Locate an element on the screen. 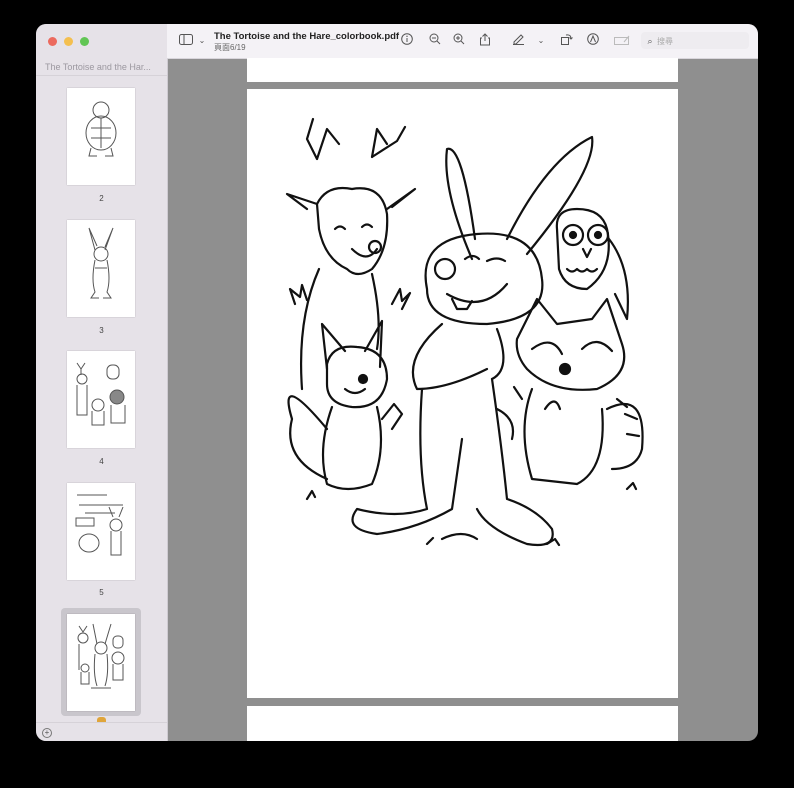 This screenshot has width=794, height=788. search-placeholder: 搜尋 is located at coordinates (665, 41).